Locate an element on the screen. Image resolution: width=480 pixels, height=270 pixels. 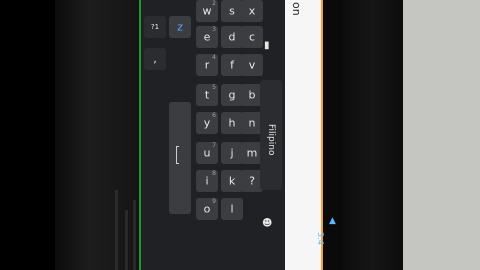
key-j: j is located at coordinates (232, 153).